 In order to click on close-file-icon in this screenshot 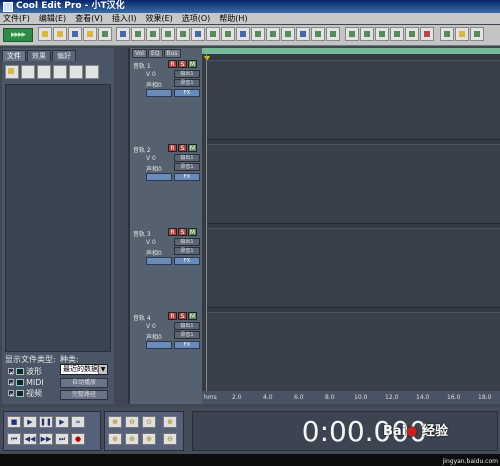, I will do `click(44, 72)`.